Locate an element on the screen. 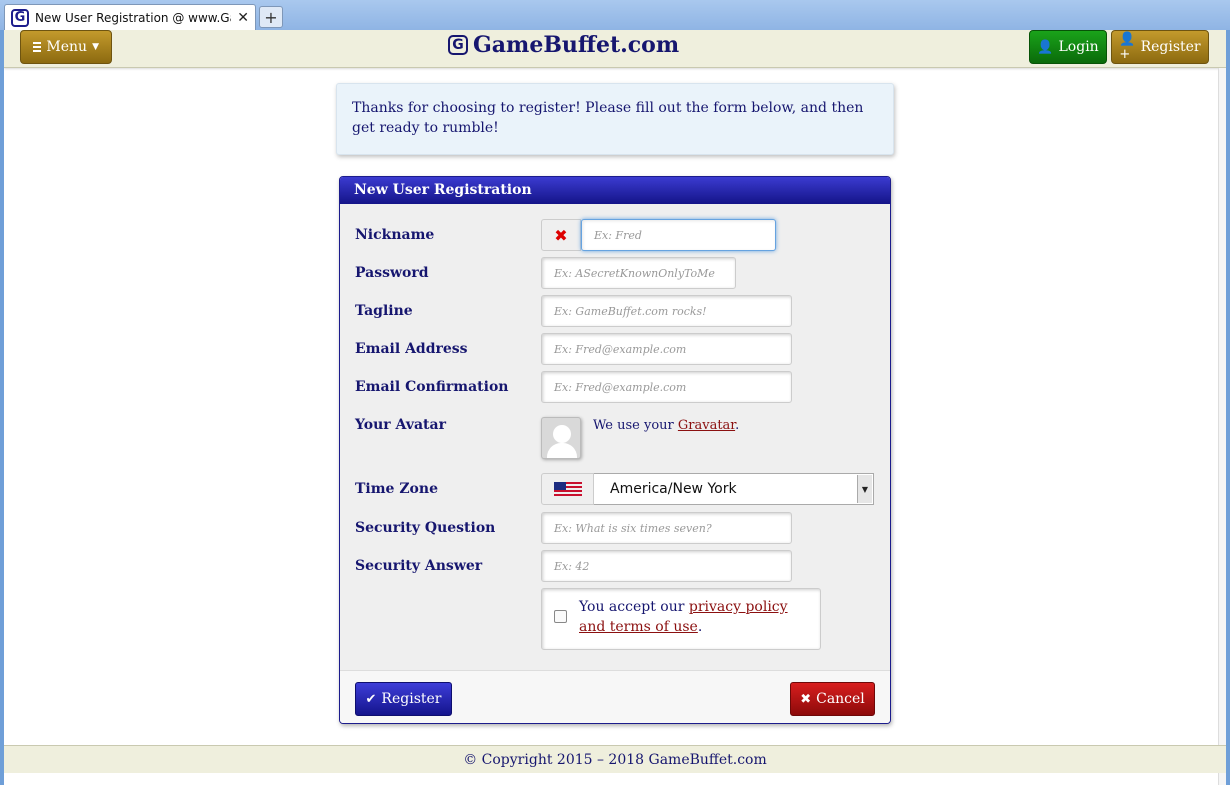  avatar-note: We use your Gravatar. is located at coordinates (666, 425).